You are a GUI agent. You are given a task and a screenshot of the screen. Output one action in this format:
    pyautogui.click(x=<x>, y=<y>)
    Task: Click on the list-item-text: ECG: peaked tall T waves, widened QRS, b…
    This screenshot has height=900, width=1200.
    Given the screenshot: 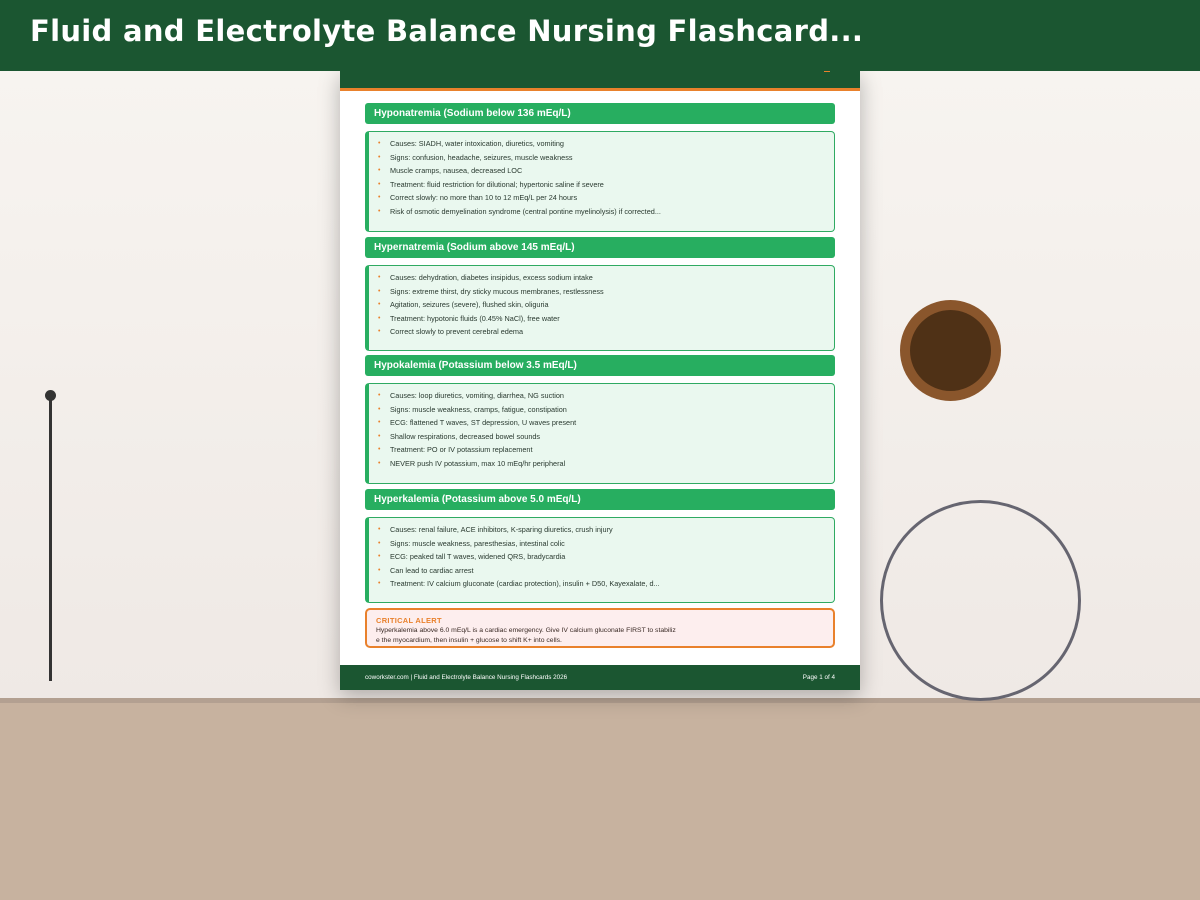 What is the action you would take?
    pyautogui.click(x=478, y=557)
    